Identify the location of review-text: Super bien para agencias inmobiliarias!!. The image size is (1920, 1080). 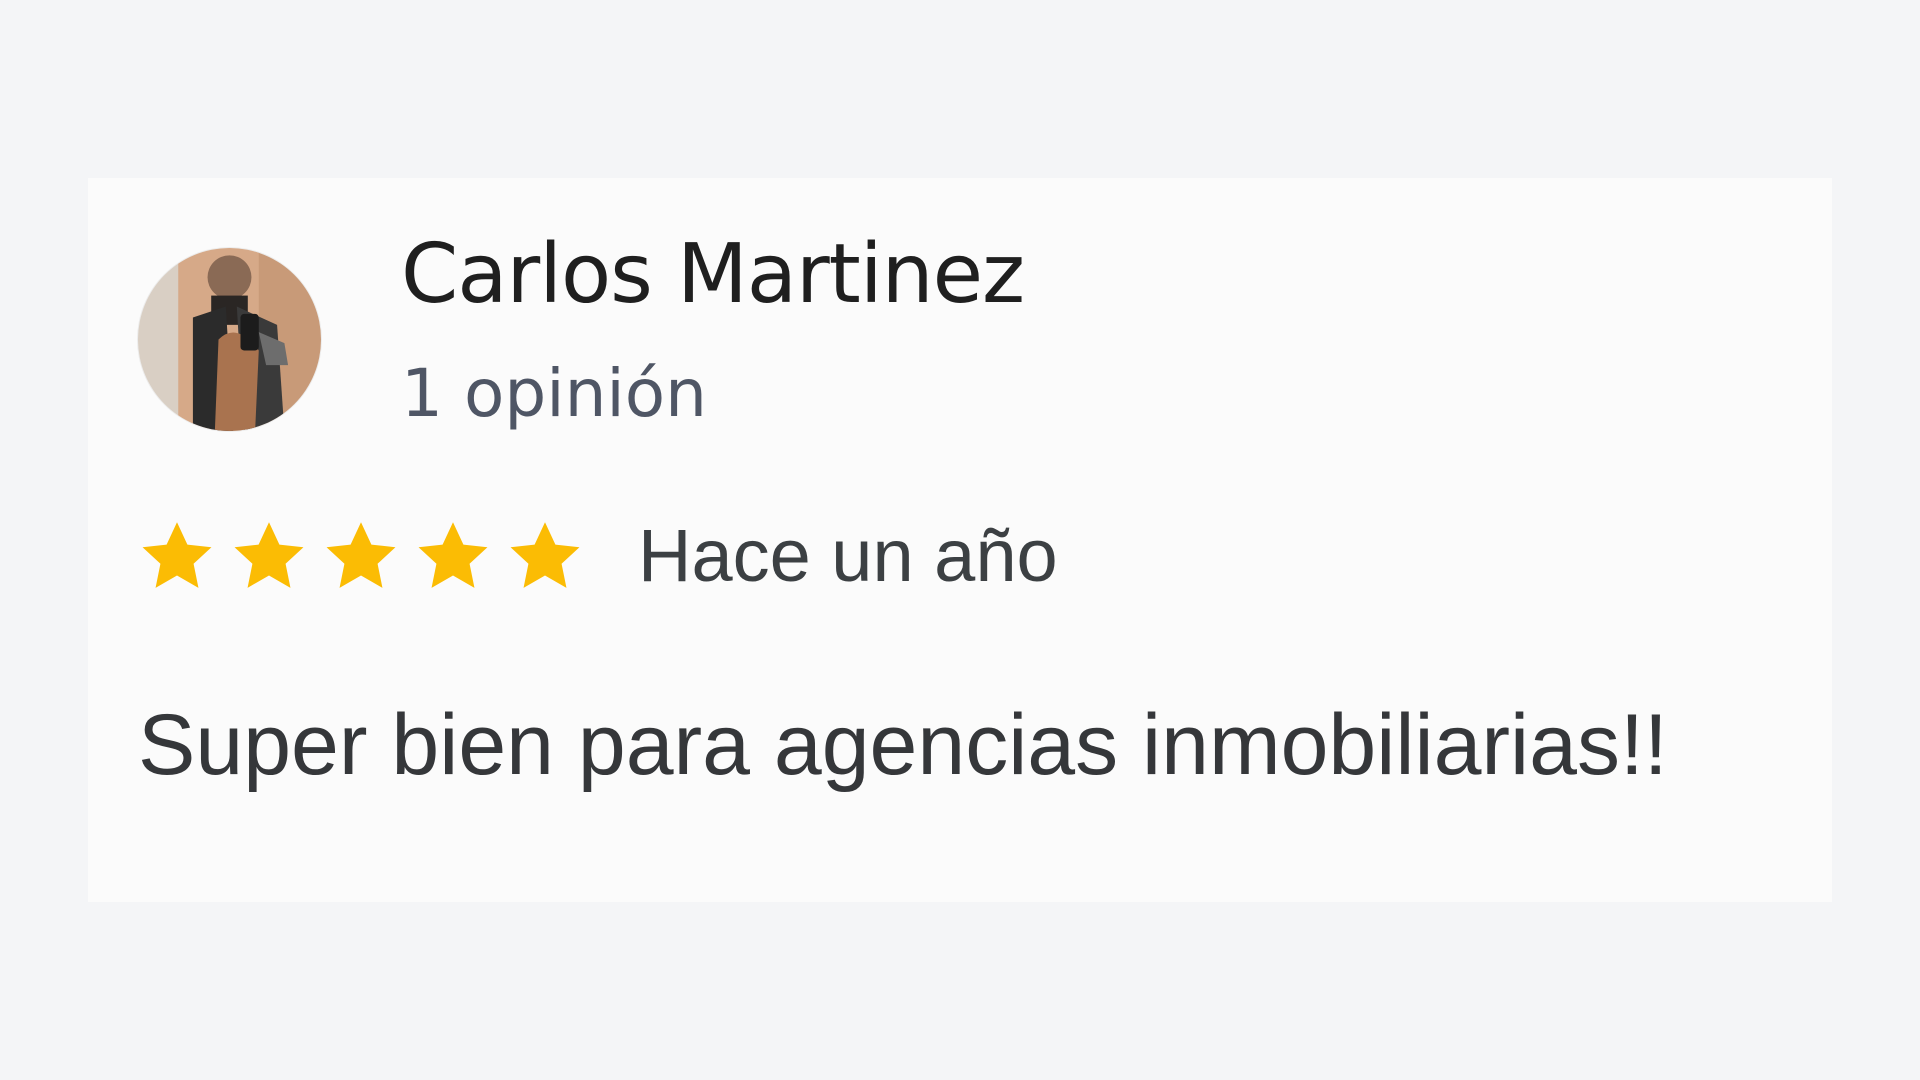
(903, 745).